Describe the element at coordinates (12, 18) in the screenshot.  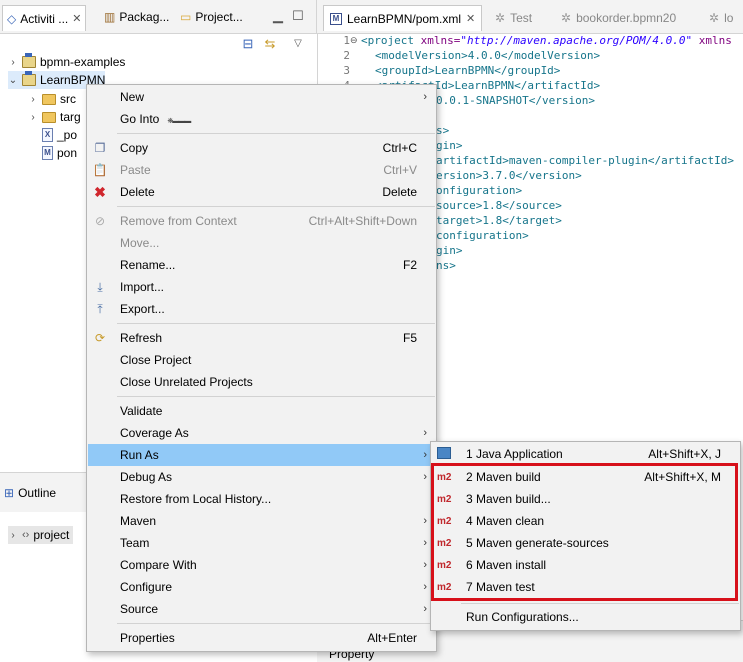
I see `activiti-icon: ◇` at that location.